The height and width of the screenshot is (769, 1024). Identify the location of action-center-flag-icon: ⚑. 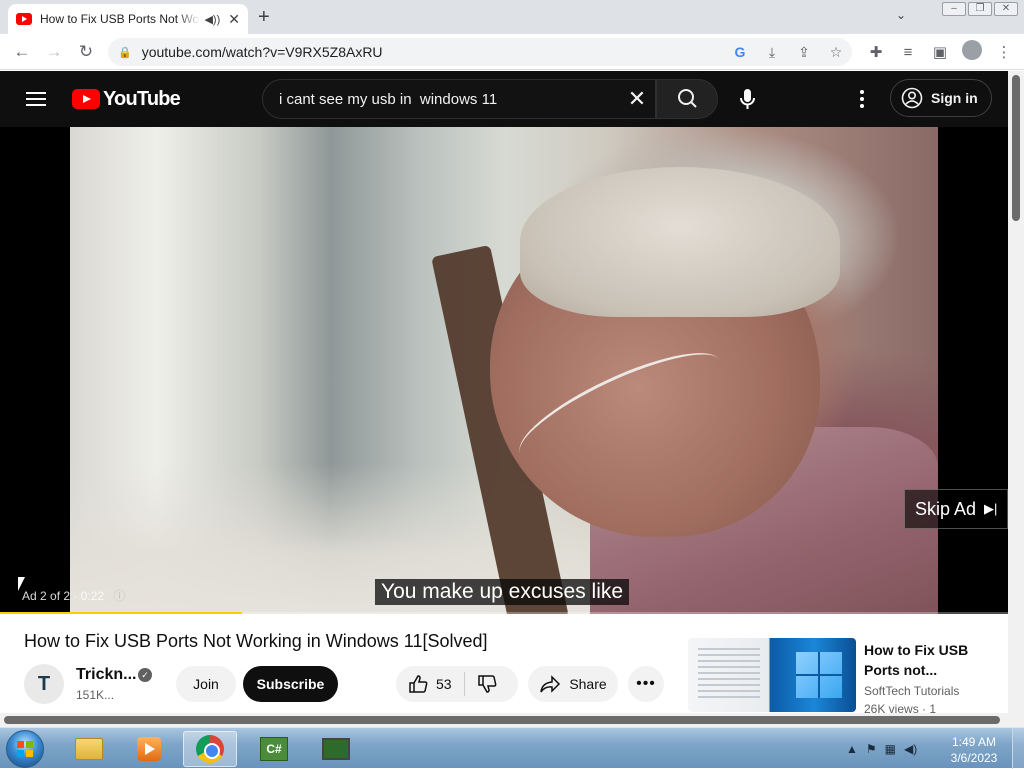
(871, 749).